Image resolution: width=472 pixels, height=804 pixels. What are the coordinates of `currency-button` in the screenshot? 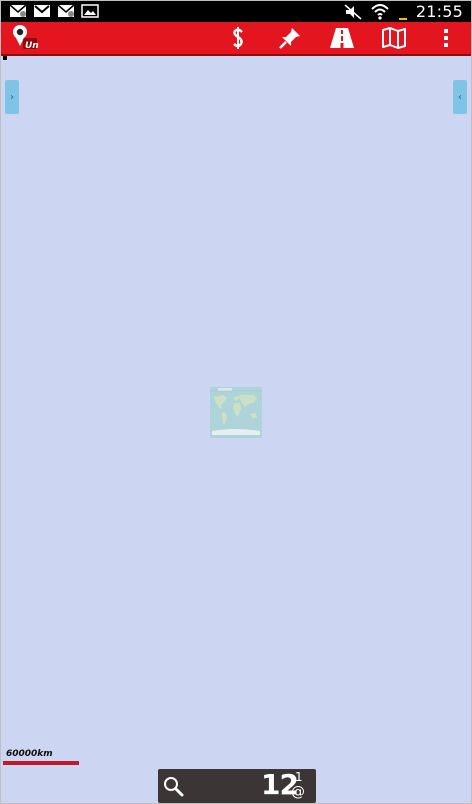 It's located at (238, 38).